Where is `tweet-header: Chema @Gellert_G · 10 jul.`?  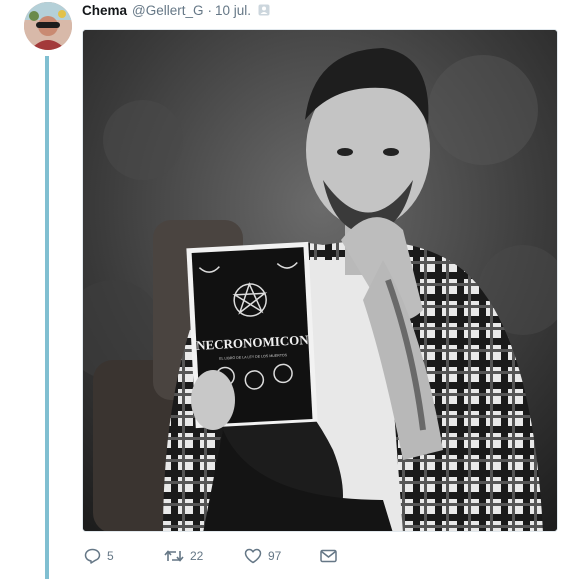
tweet-header: Chema @Gellert_G · 10 jul. is located at coordinates (176, 10).